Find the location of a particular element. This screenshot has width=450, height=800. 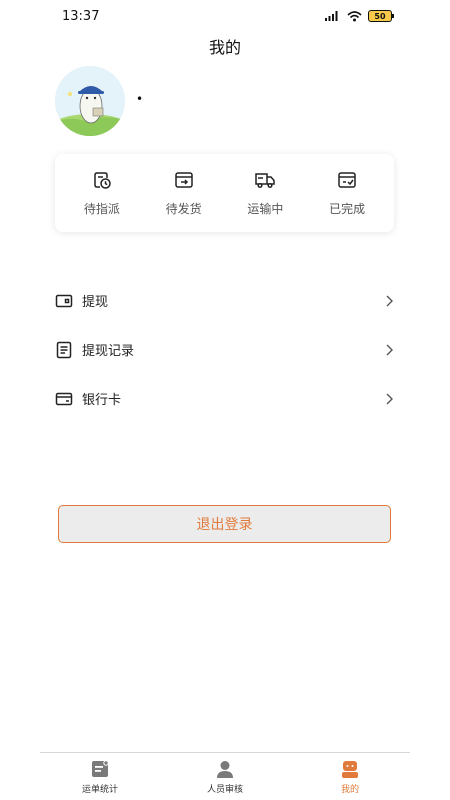

status-bar: 13:37 50 is located at coordinates (225, 16).